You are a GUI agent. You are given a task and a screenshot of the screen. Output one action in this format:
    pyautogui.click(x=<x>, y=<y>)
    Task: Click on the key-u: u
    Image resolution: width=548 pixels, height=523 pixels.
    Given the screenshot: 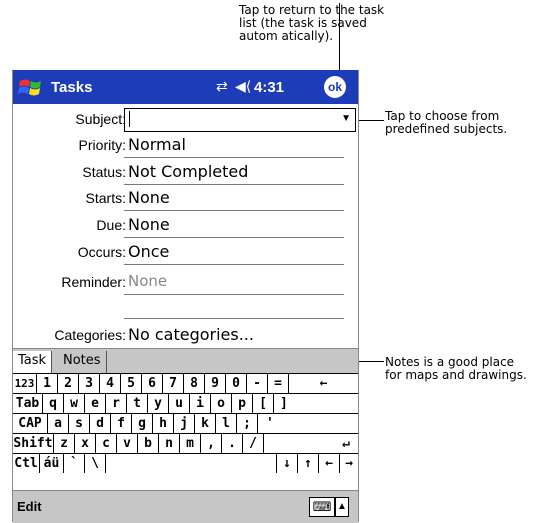 What is the action you would take?
    pyautogui.click(x=179, y=403)
    